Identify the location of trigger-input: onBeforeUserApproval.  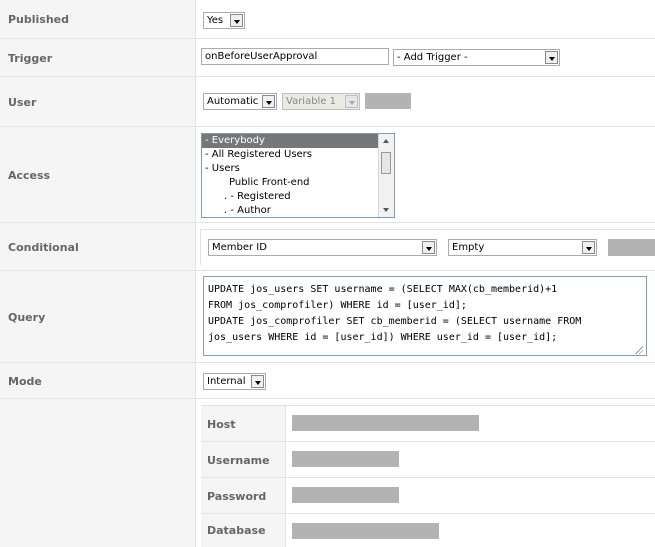
(295, 56).